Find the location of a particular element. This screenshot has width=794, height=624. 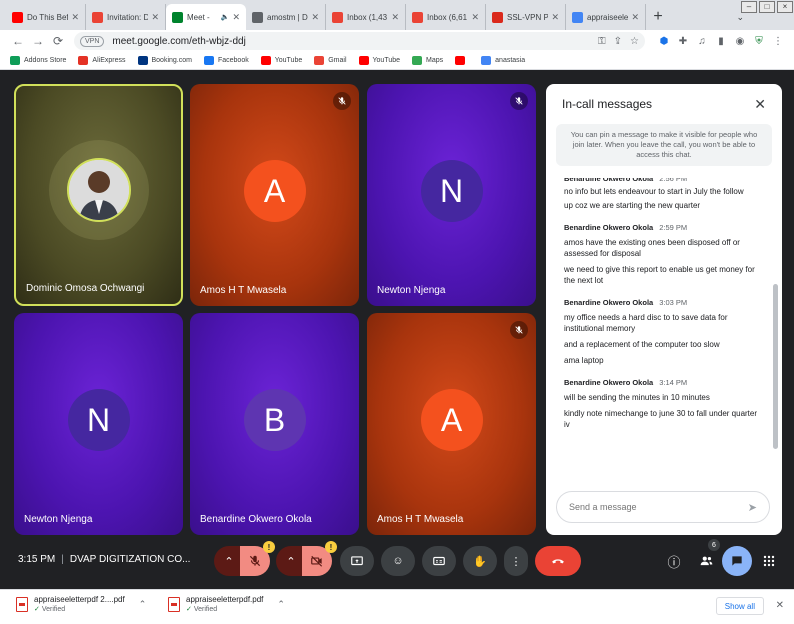

participant-tile: Dominic Omosa Ochwangi is located at coordinates (98, 195).